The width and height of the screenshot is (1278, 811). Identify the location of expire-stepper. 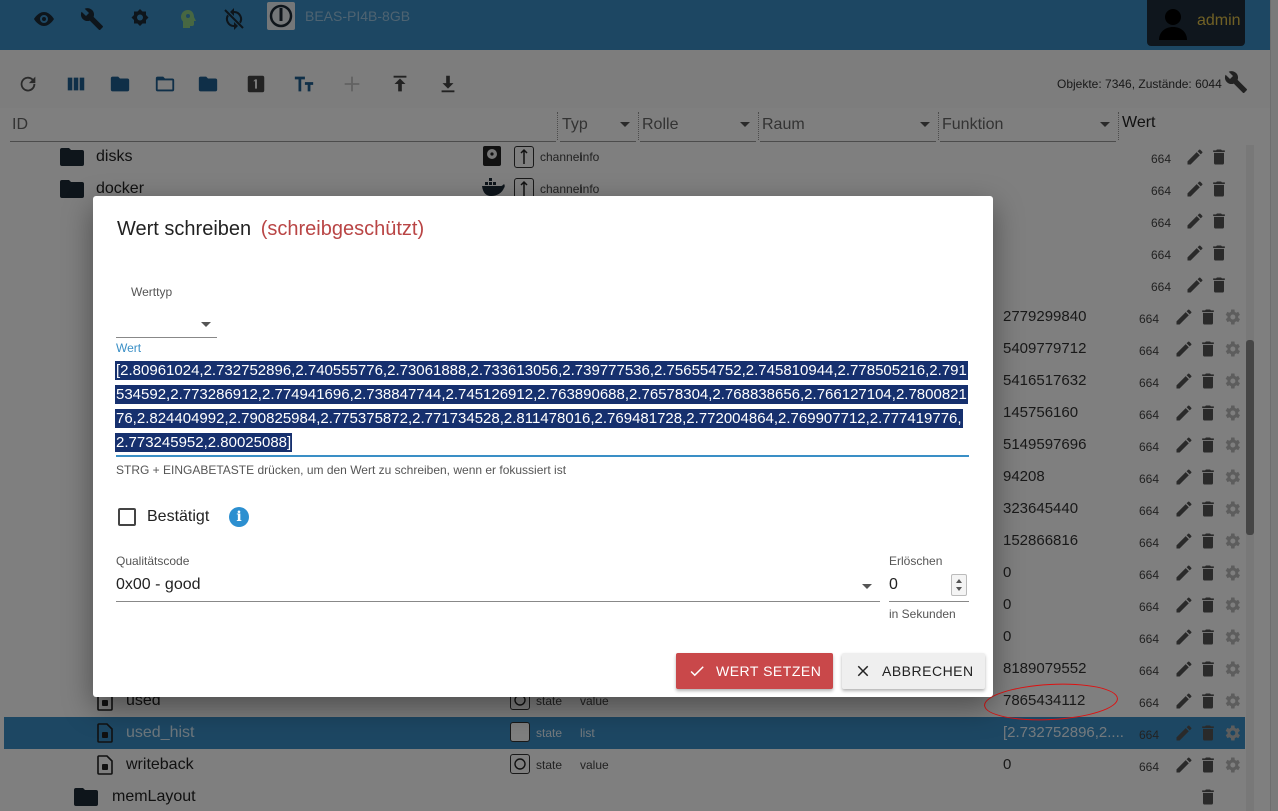
(959, 585).